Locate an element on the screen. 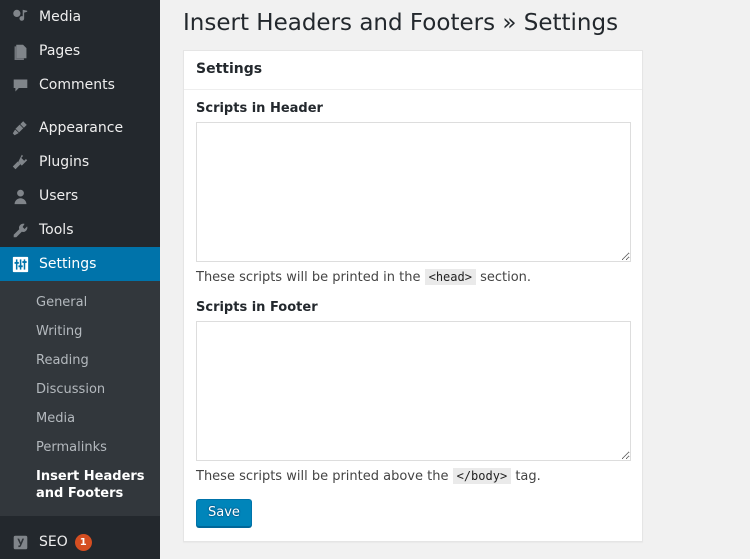 This screenshot has width=750, height=559. help-text-before: These scripts will be printed in the is located at coordinates (308, 277).